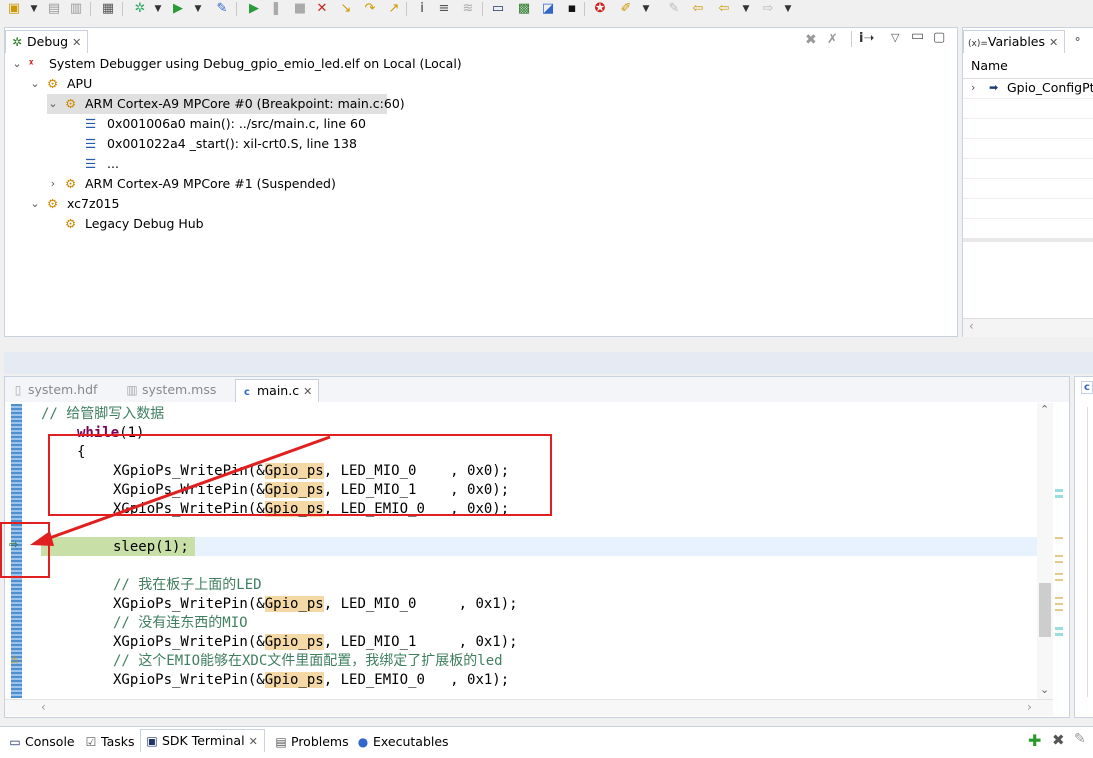 The width and height of the screenshot is (1093, 758). Describe the element at coordinates (281, 742) in the screenshot. I see `problems-icon: ▤` at that location.